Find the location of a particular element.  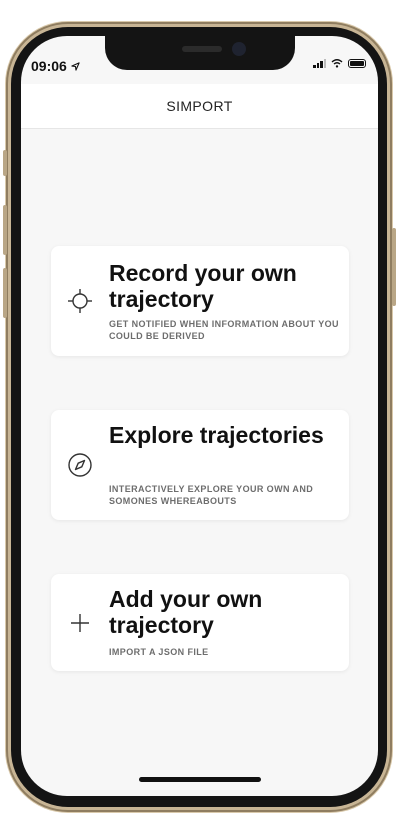

status-time-text: 09:06 is located at coordinates (49, 66).